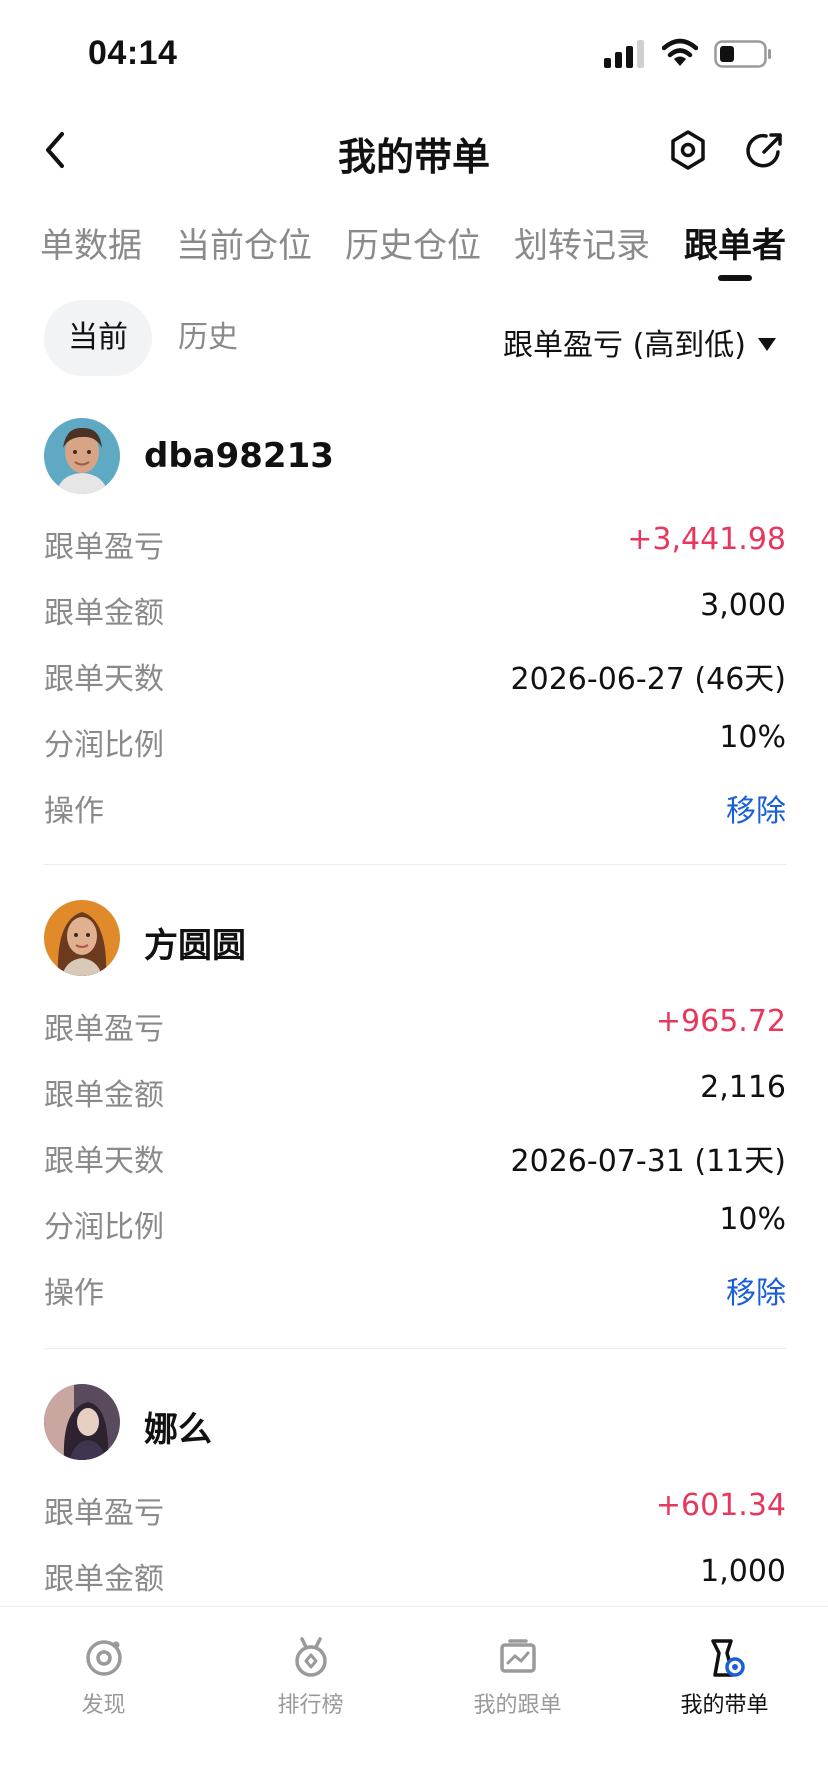 The image size is (828, 1792). I want to click on medal-icon, so click(310, 1657).